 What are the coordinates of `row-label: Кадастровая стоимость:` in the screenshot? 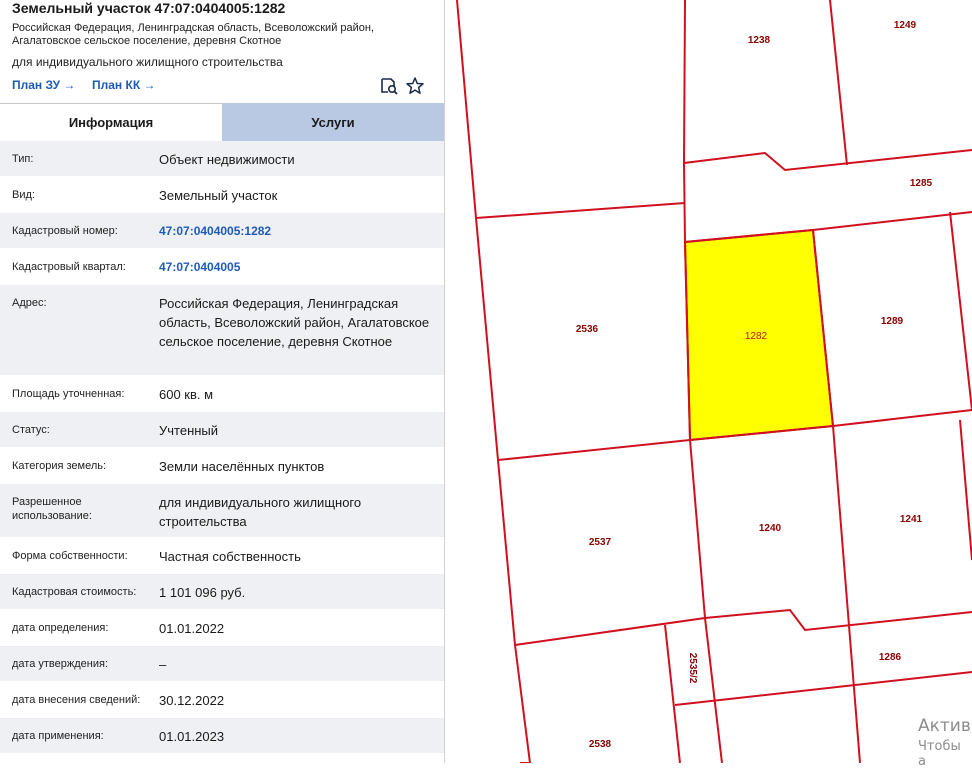 It's located at (74, 592).